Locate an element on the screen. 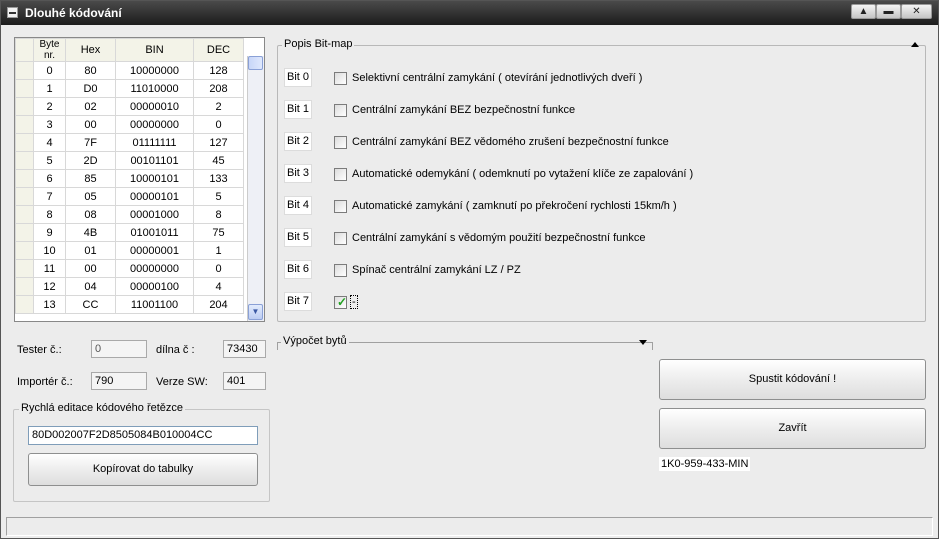  cell-bin: 01001011 is located at coordinates (154, 232).